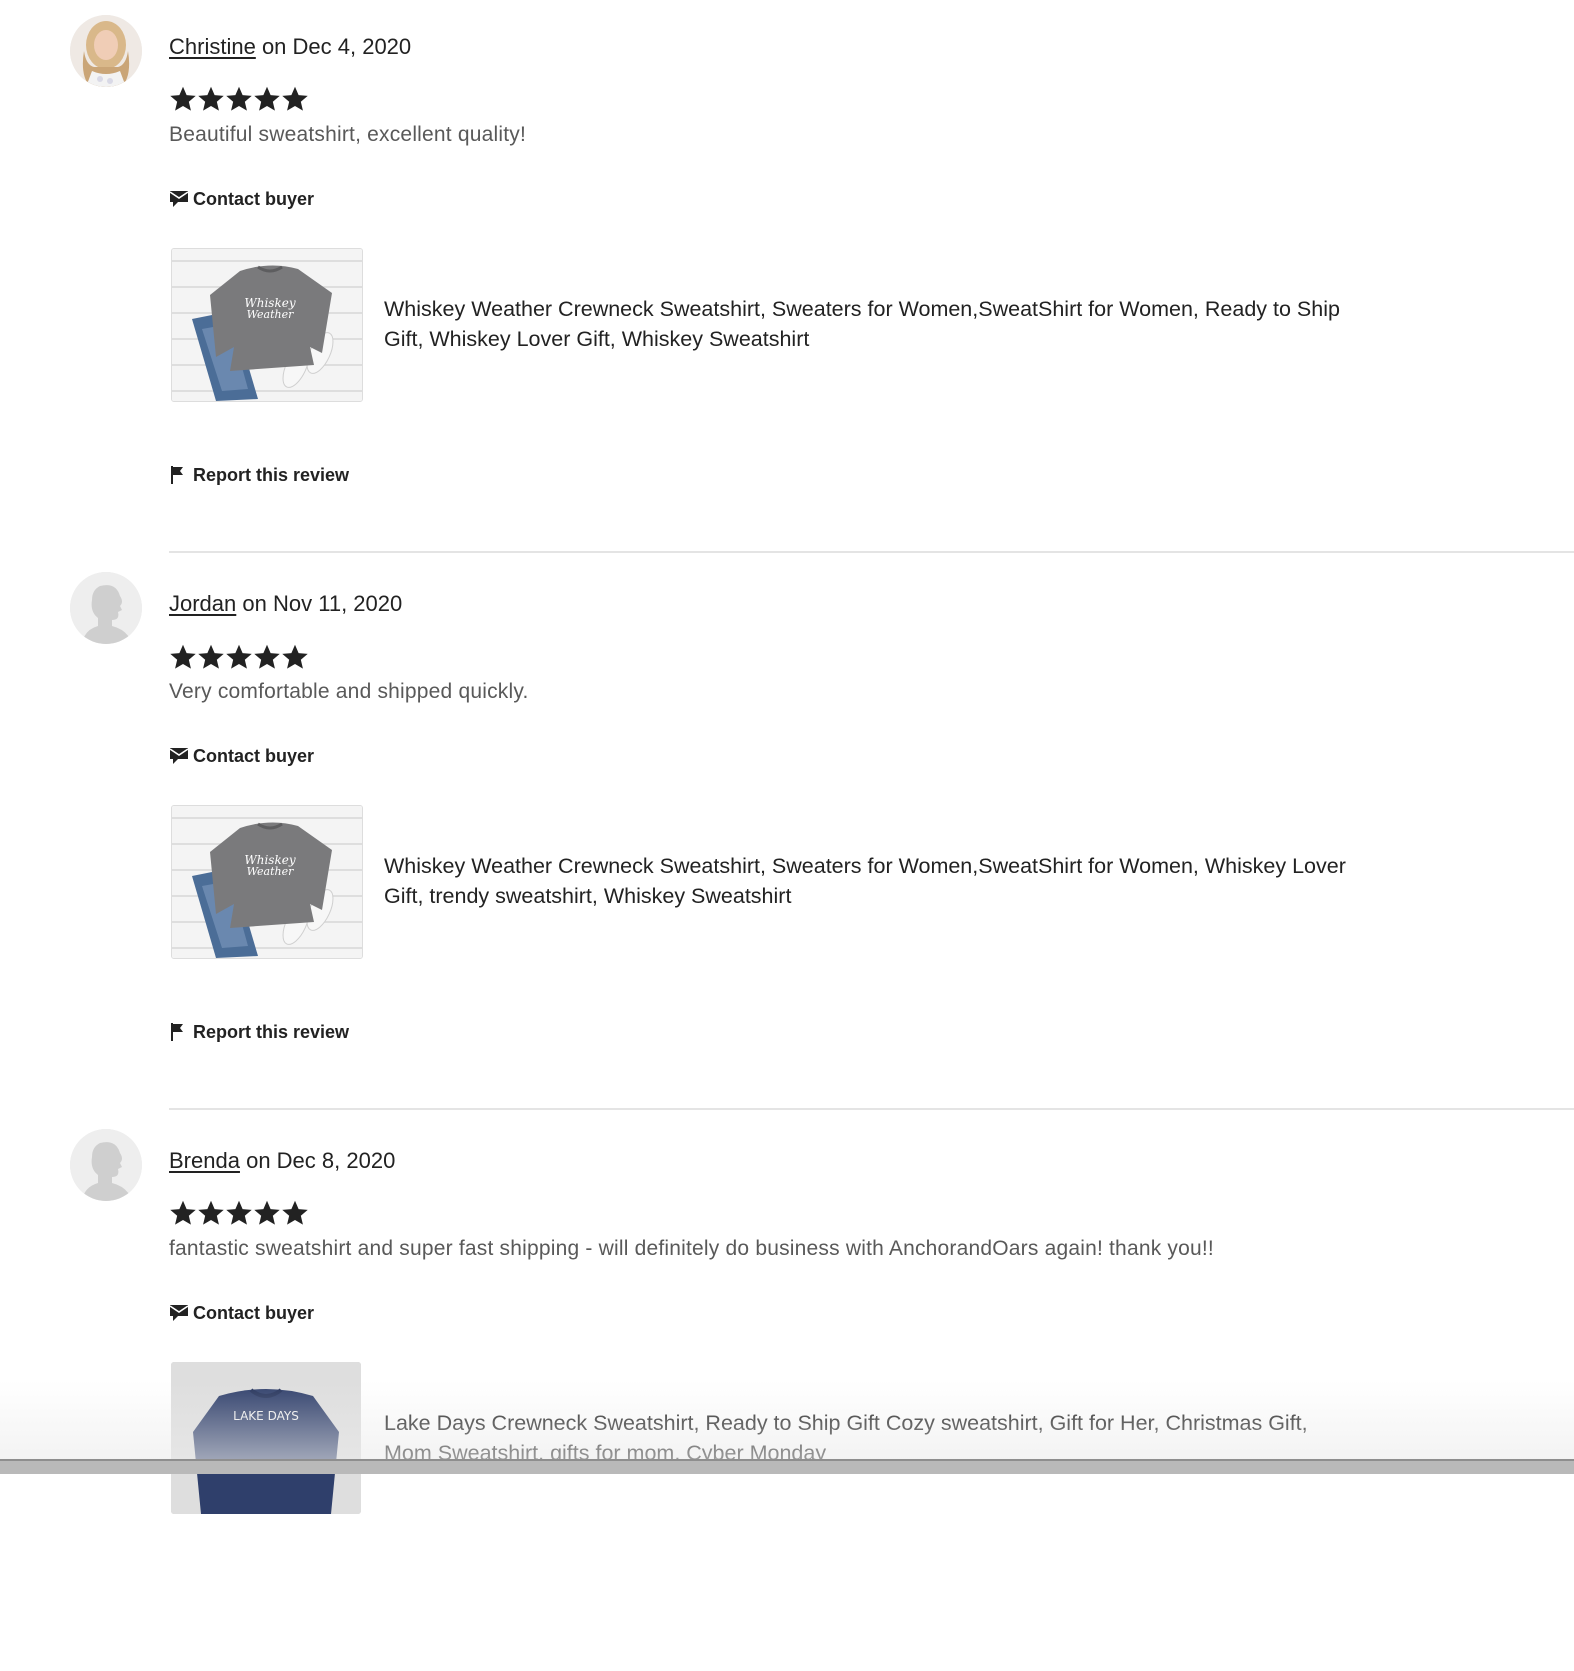  I want to click on review-text: Beautiful sweatshirt, excellent quality!, so click(348, 134).